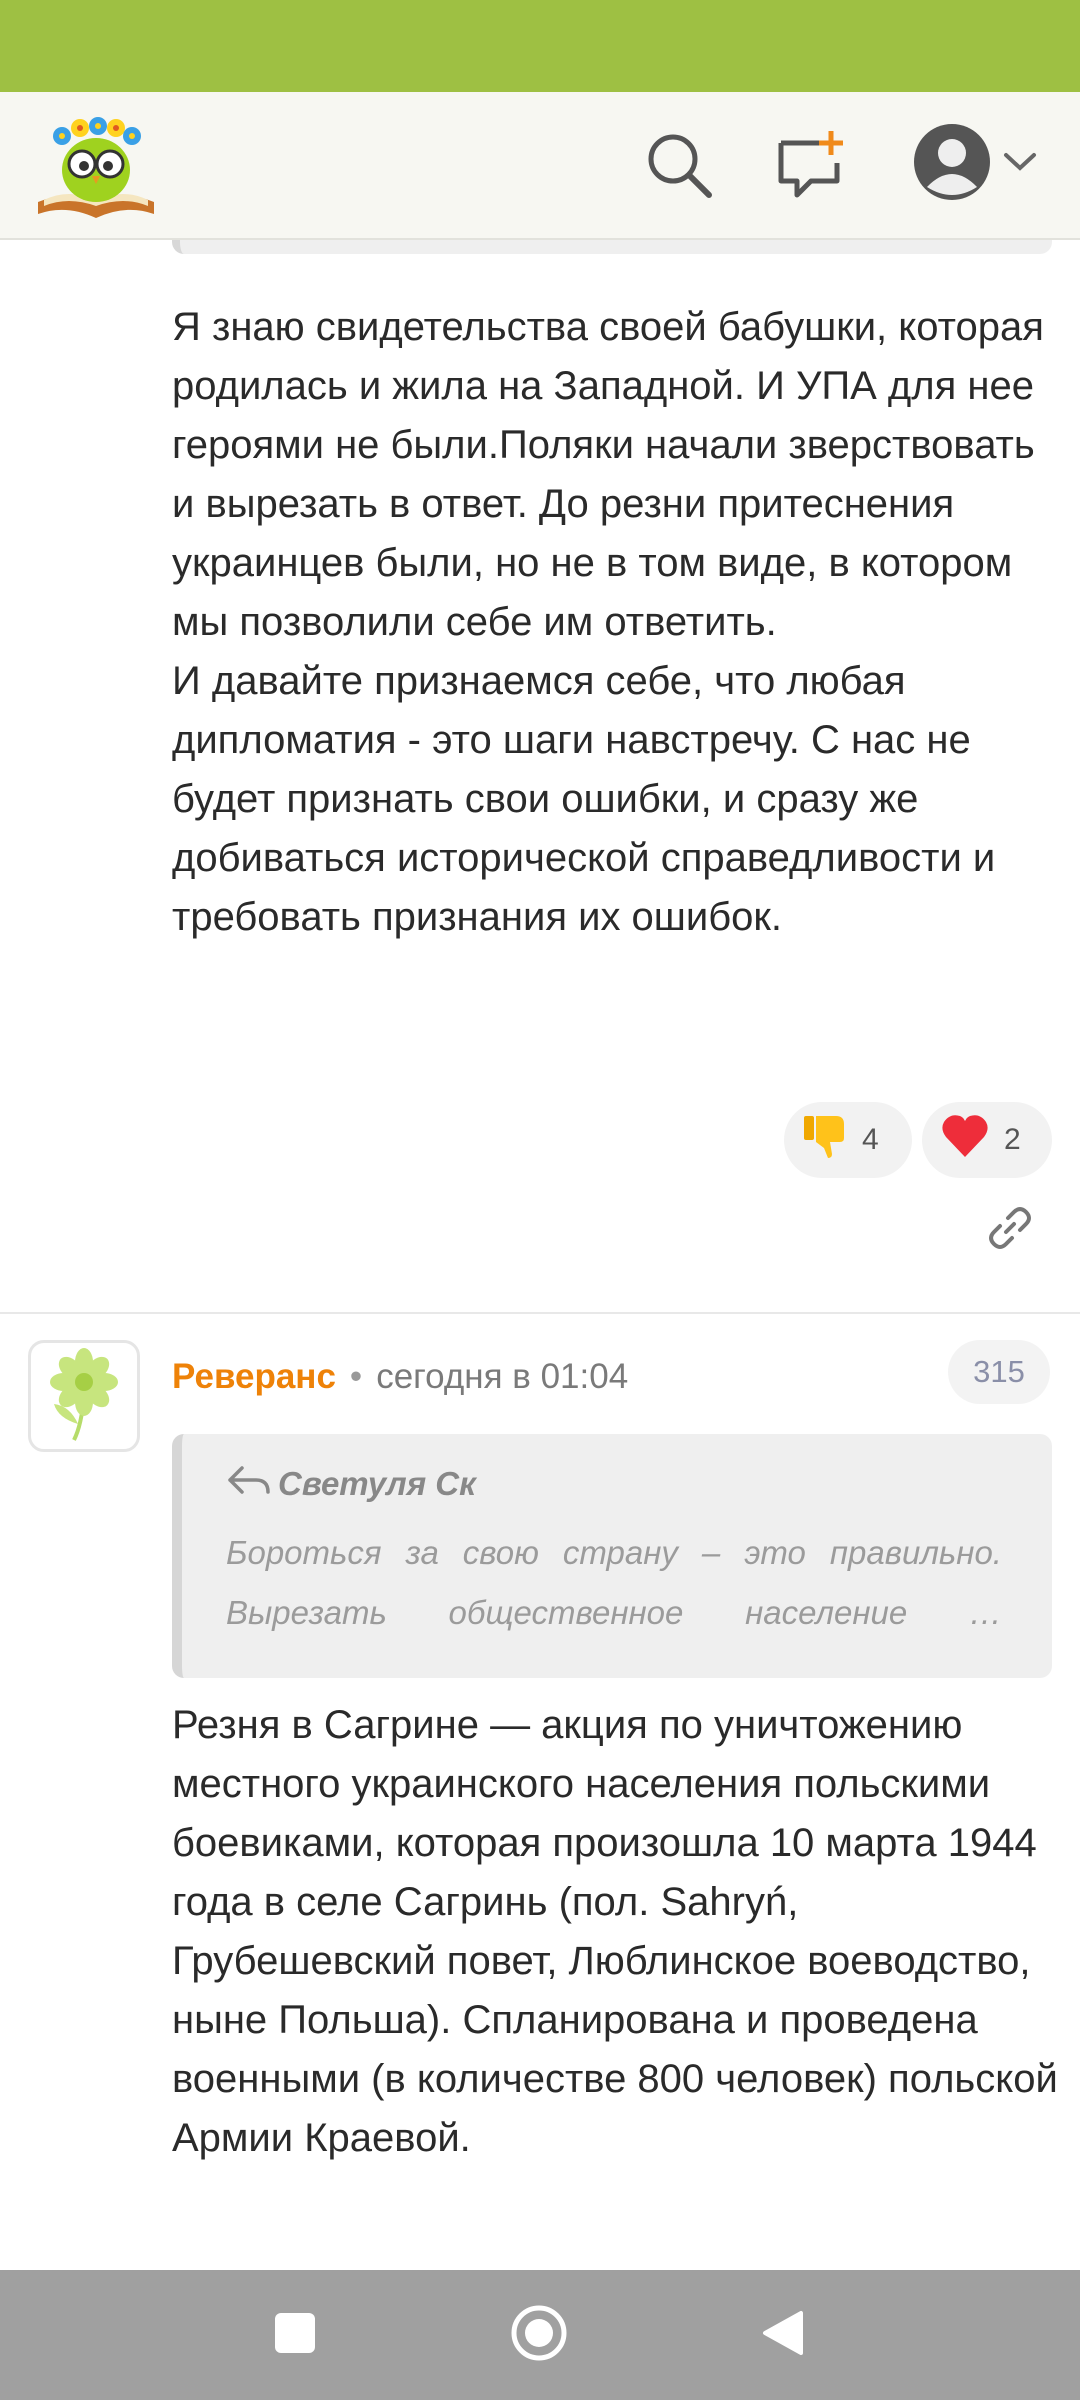 The image size is (1080, 2400). I want to click on square-recents-icon, so click(295, 2335).